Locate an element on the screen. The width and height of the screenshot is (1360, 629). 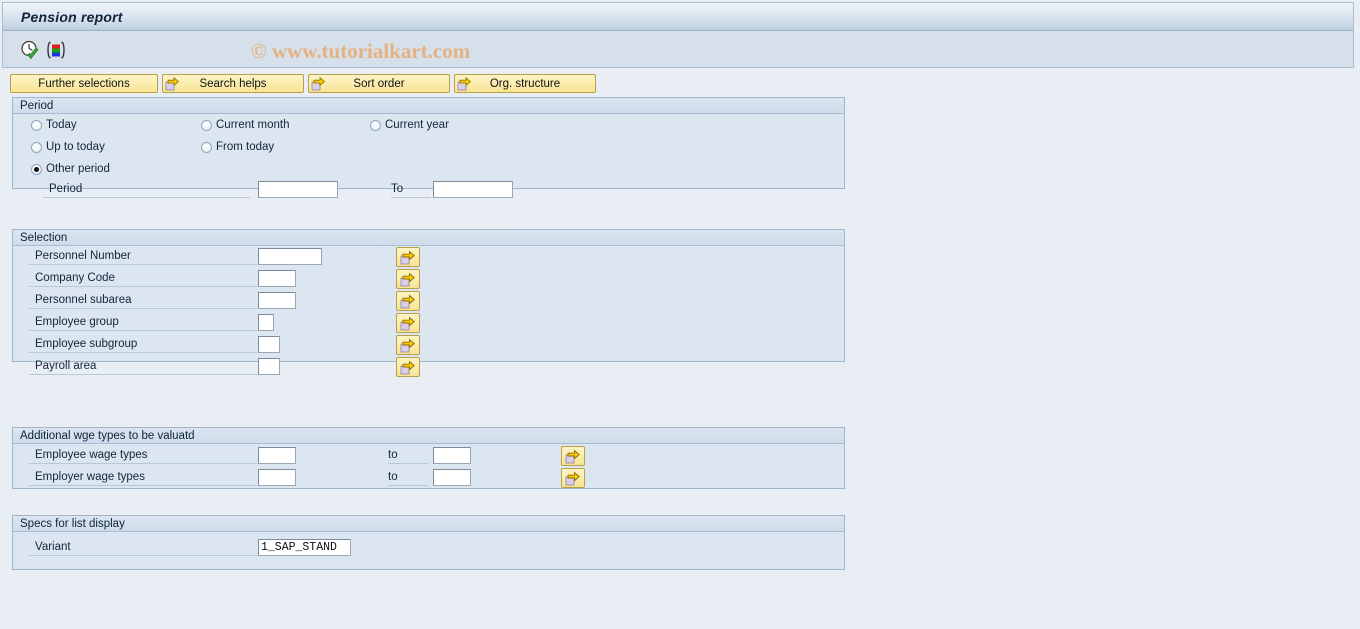
sort-order-label: Sort order is located at coordinates (379, 83).